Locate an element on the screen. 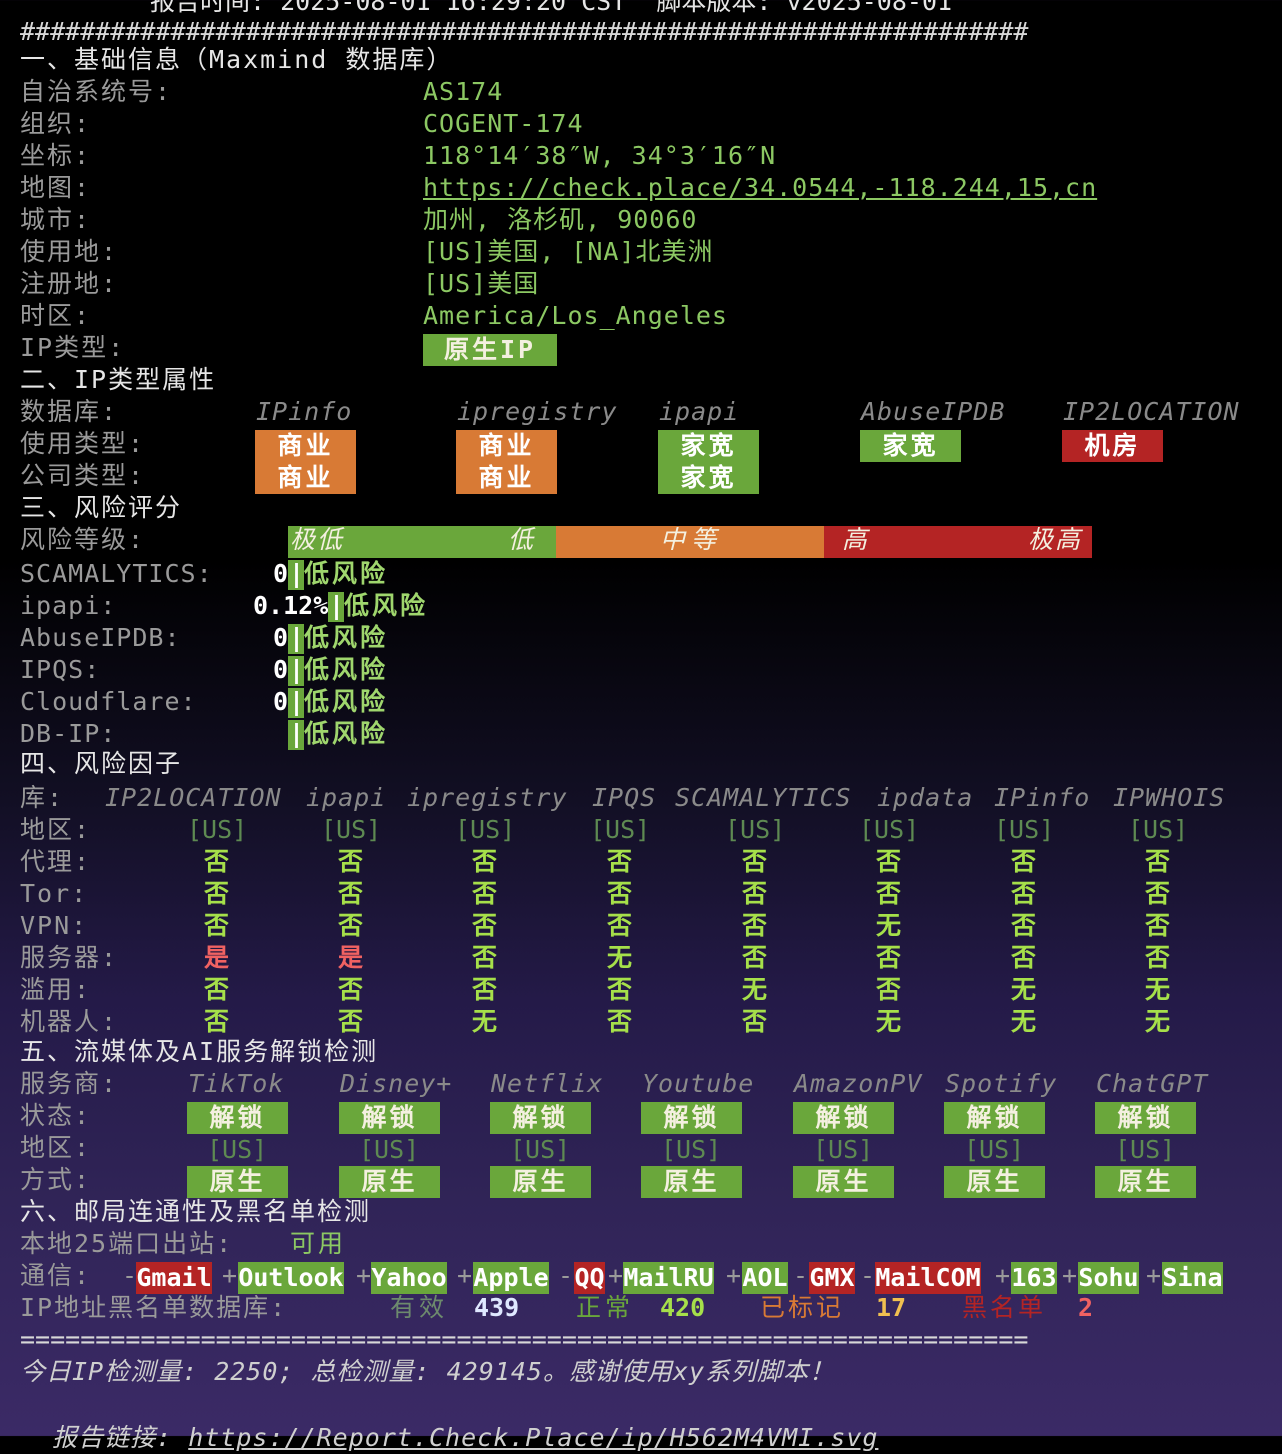 The height and width of the screenshot is (1454, 1282). marked-count: 17 is located at coordinates (891, 1307).